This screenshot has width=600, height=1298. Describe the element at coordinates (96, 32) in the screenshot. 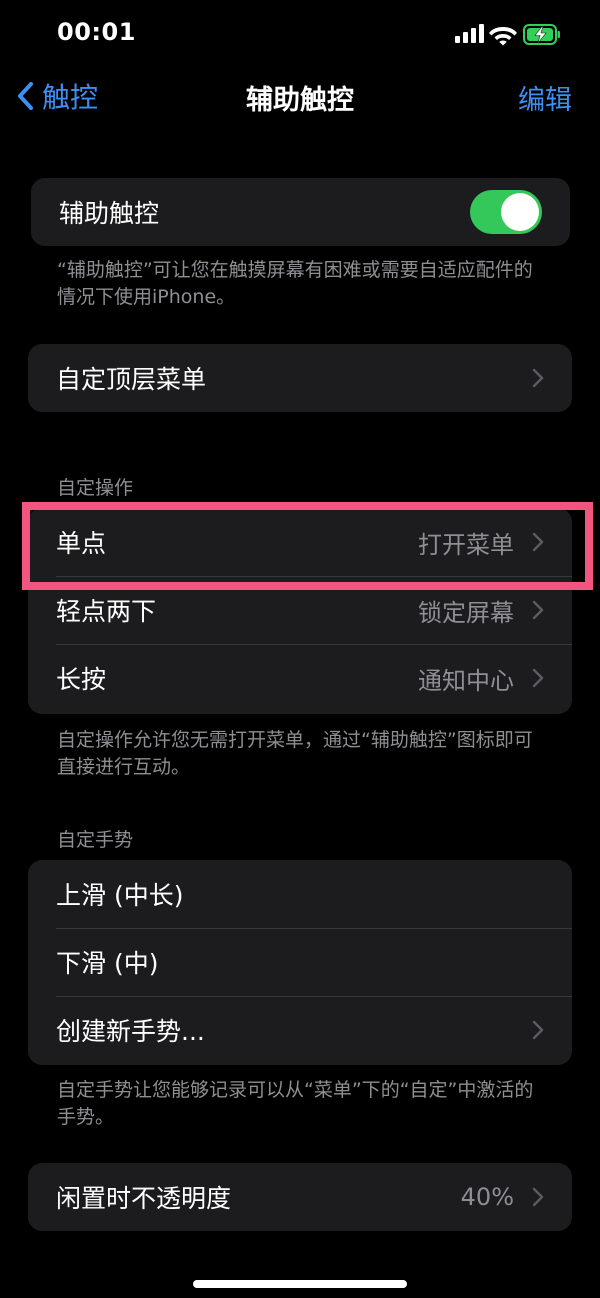

I see `status-time: 00:01` at that location.